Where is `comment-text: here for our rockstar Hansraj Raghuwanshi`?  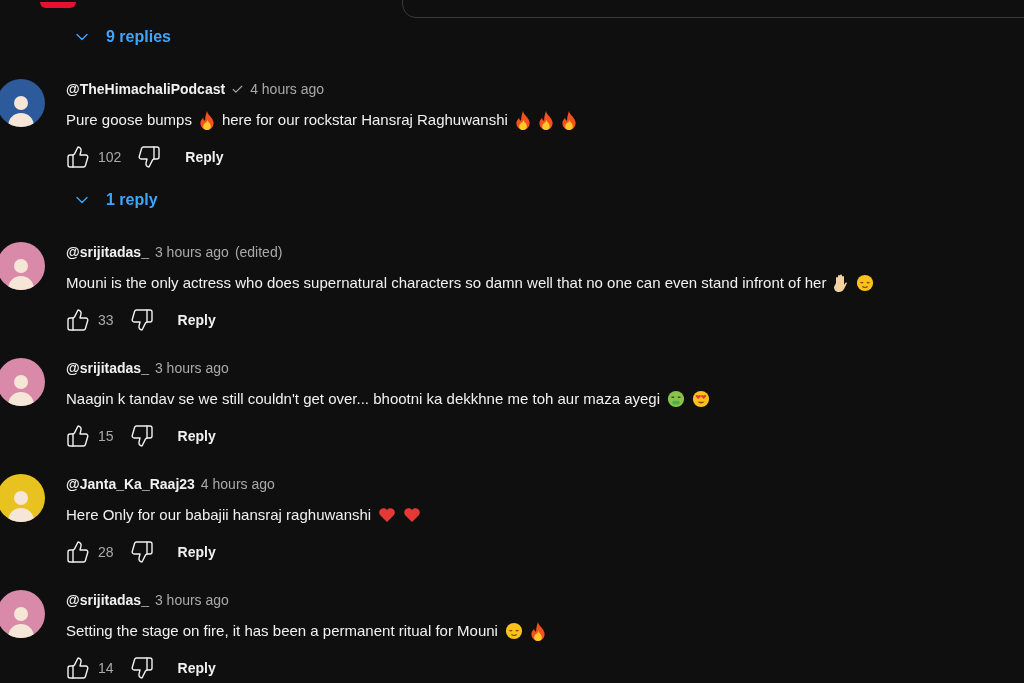
comment-text: here for our rockstar Hansraj Raghuwanshi is located at coordinates (364, 120).